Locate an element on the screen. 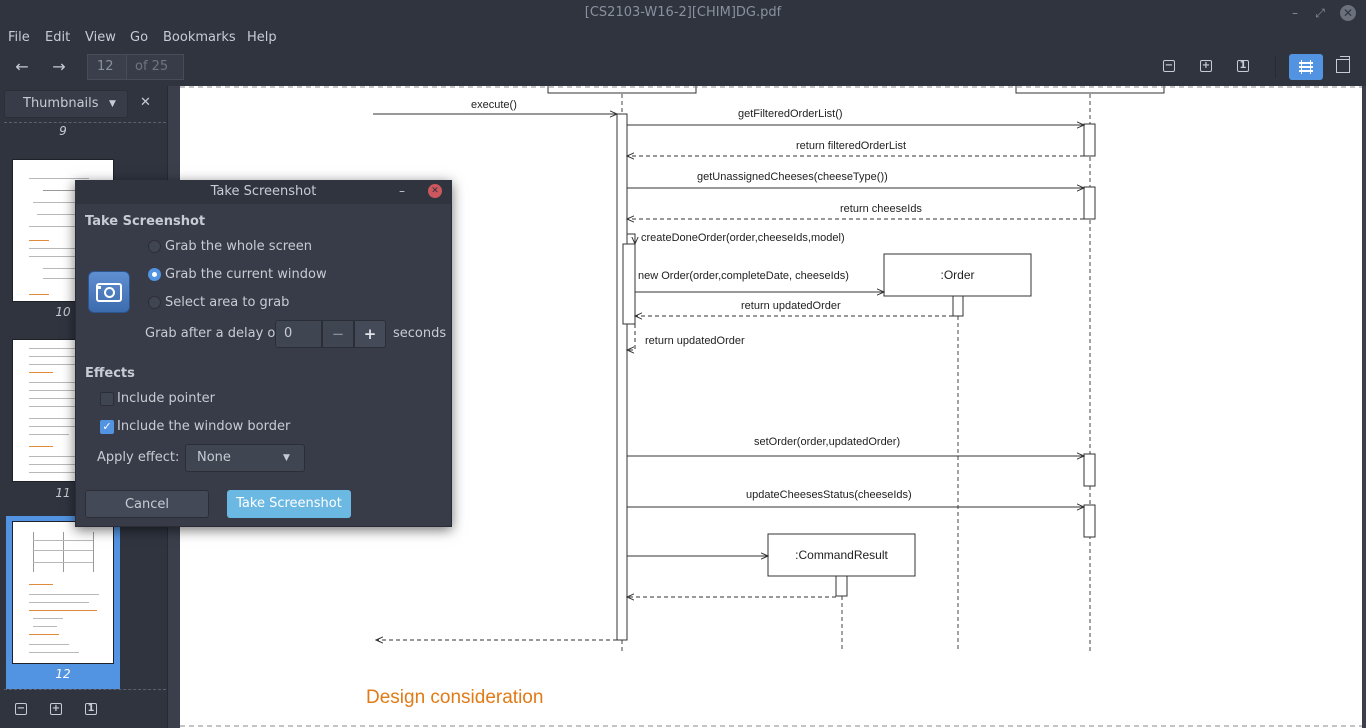 The width and height of the screenshot is (1366, 728). object-label: :CommandResult is located at coordinates (841, 555).